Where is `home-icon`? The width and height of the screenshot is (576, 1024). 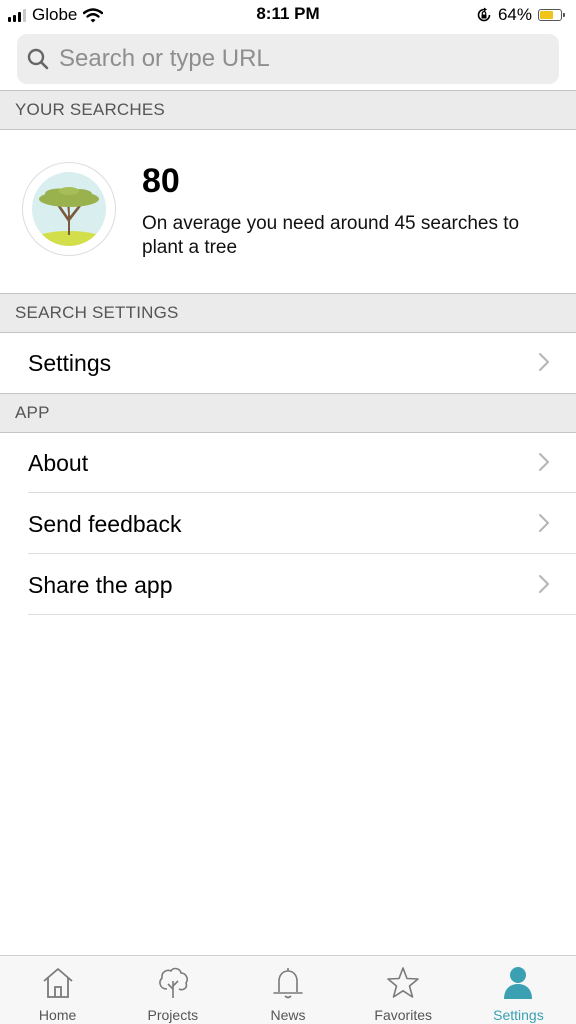 home-icon is located at coordinates (58, 983).